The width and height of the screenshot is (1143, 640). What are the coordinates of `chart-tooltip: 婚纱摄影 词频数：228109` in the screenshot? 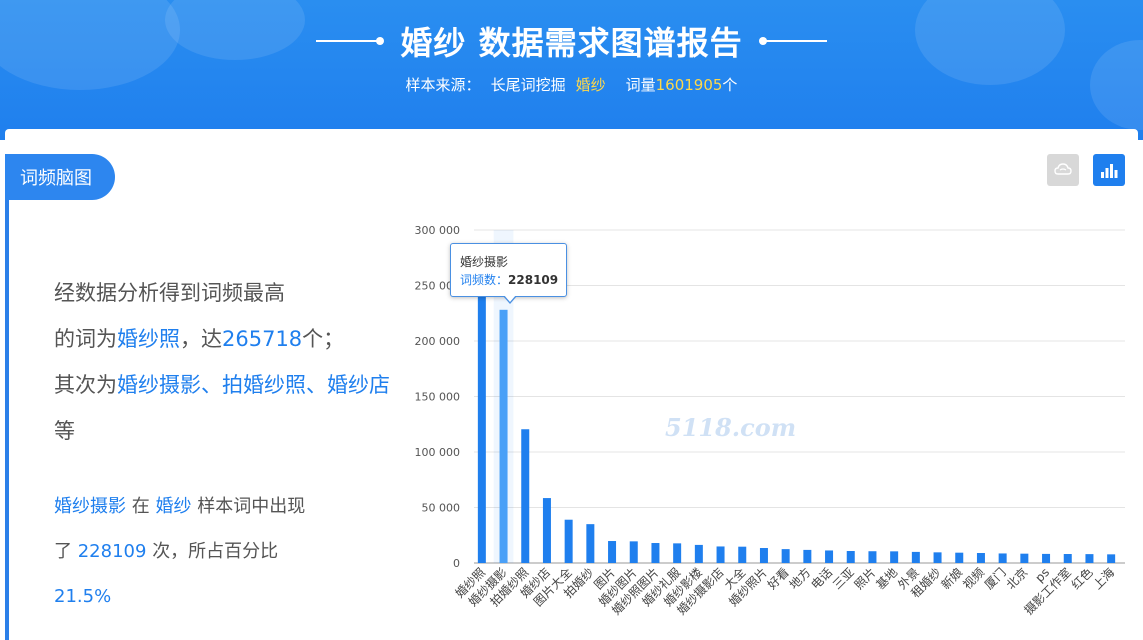 It's located at (508, 270).